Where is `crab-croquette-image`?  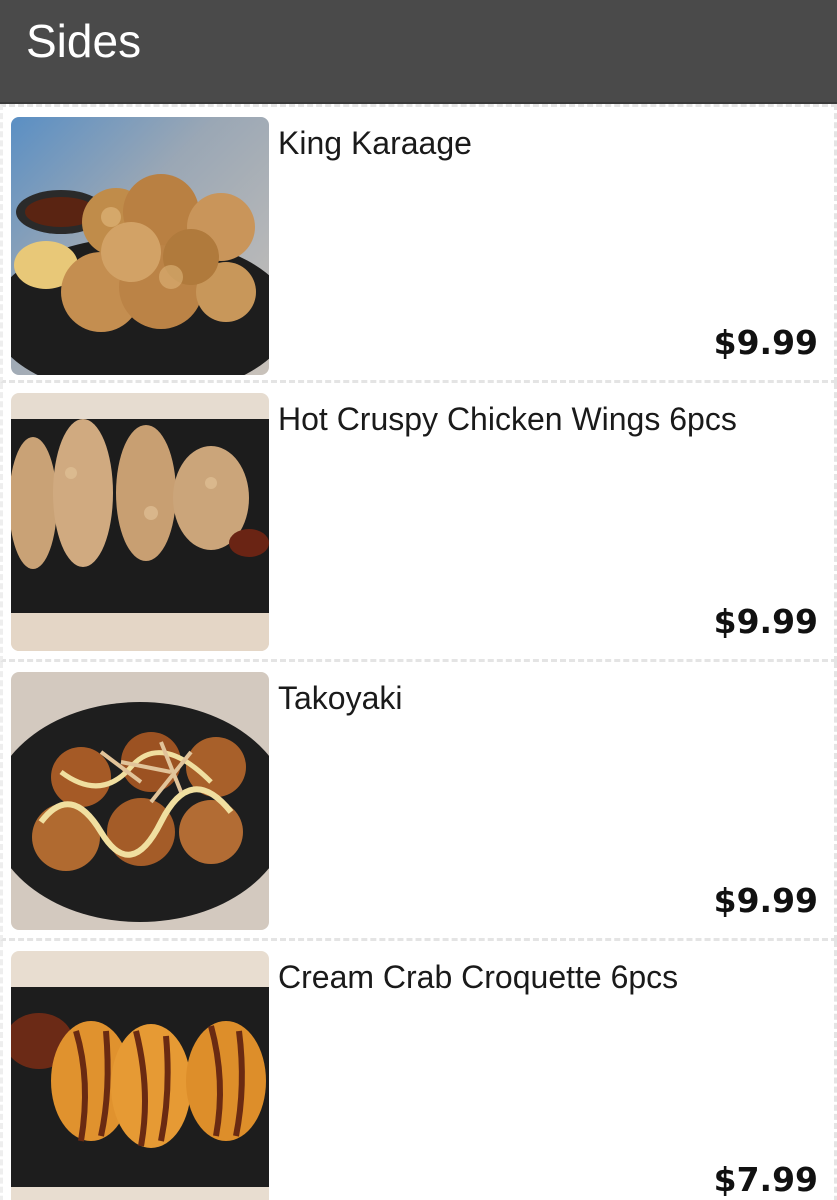
crab-croquette-image is located at coordinates (140, 1075).